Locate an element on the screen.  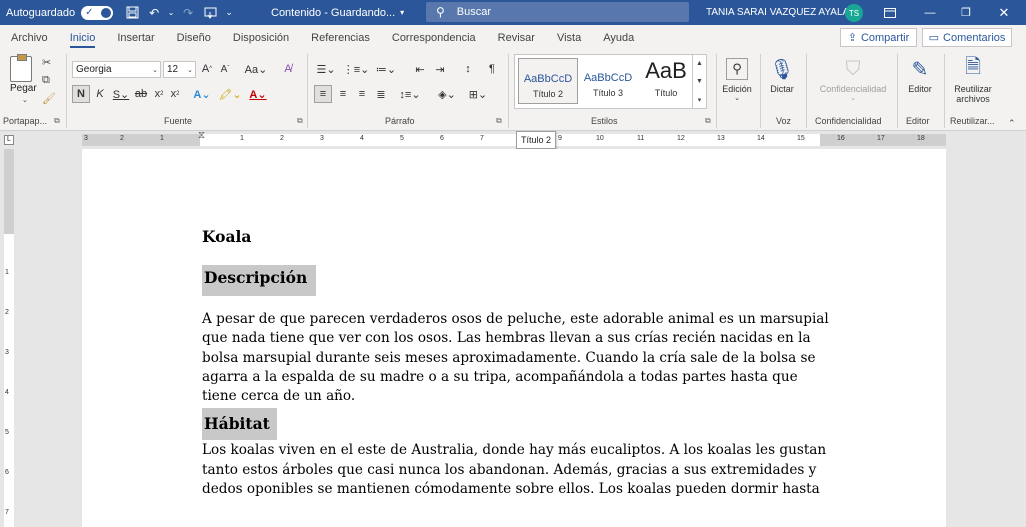
change-case-icon: Aa⌄ is located at coordinates (256, 69).